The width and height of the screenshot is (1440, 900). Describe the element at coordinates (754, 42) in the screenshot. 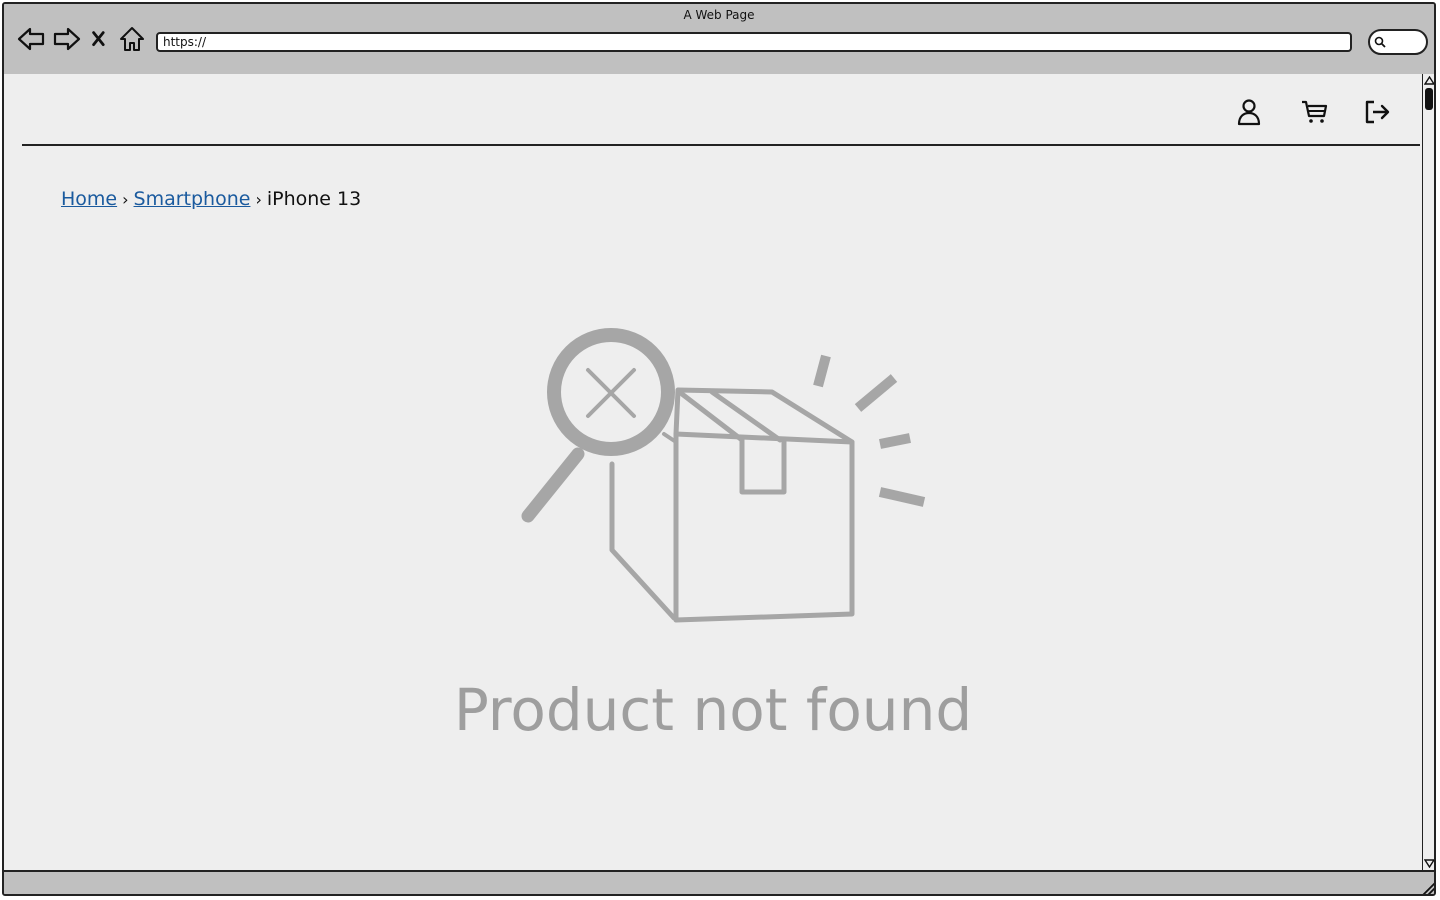

I see `address-bar: https://` at that location.